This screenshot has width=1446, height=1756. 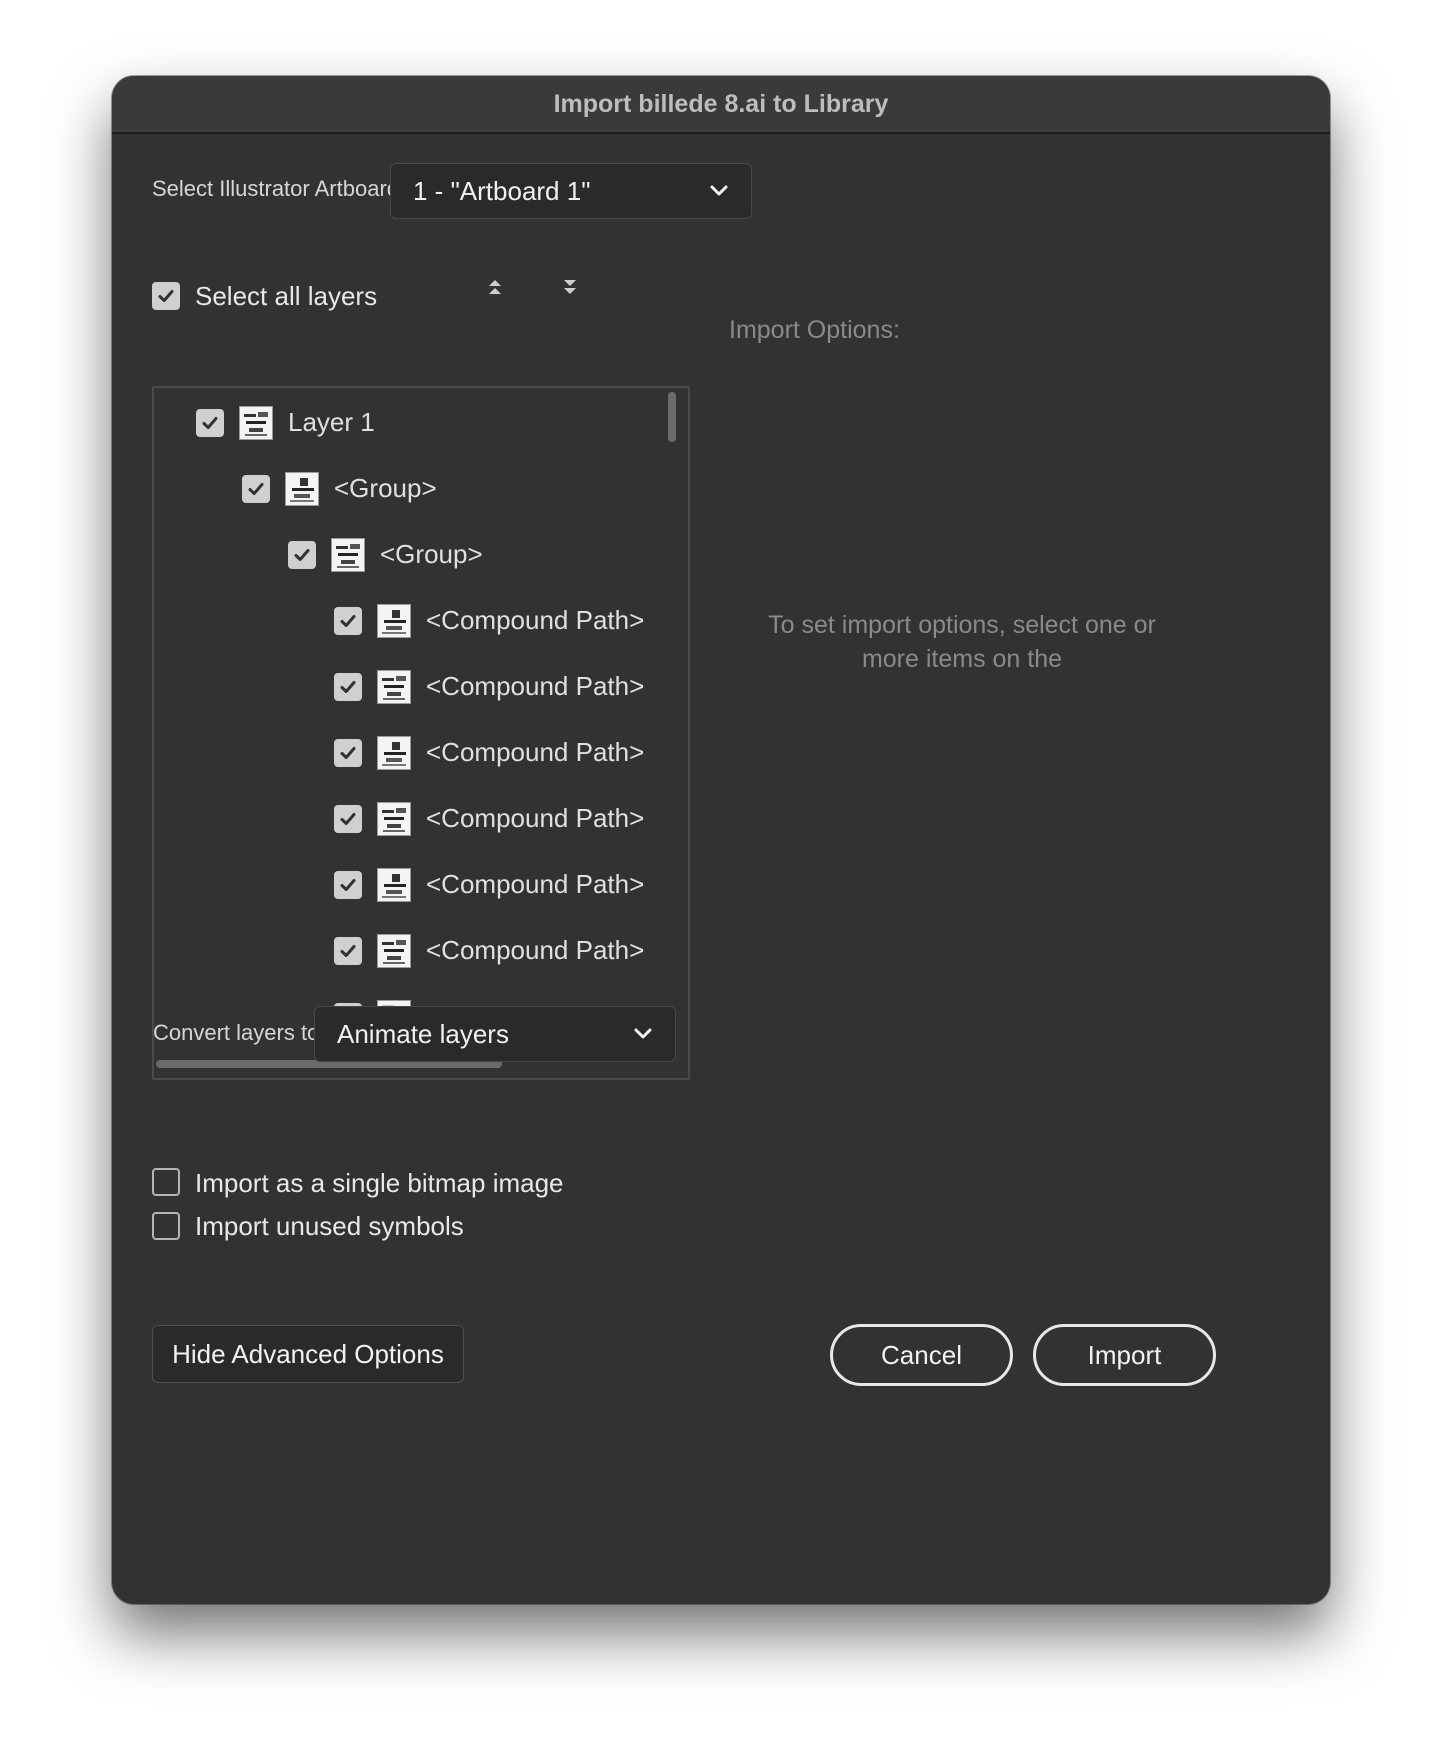 What do you see at coordinates (672, 417) in the screenshot?
I see `tree-vertical-scrollbar` at bounding box center [672, 417].